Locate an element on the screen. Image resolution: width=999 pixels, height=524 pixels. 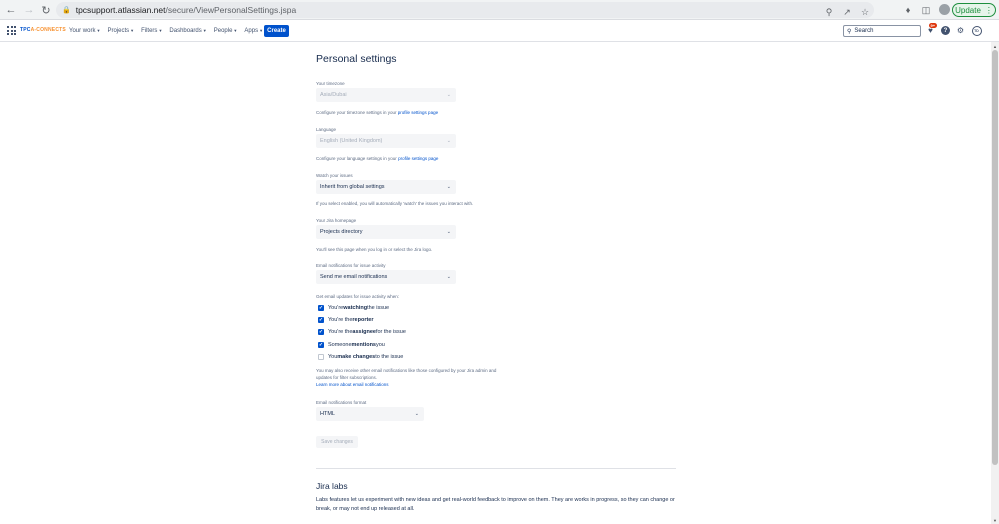
menu-people: People▼ is located at coordinates (226, 31).